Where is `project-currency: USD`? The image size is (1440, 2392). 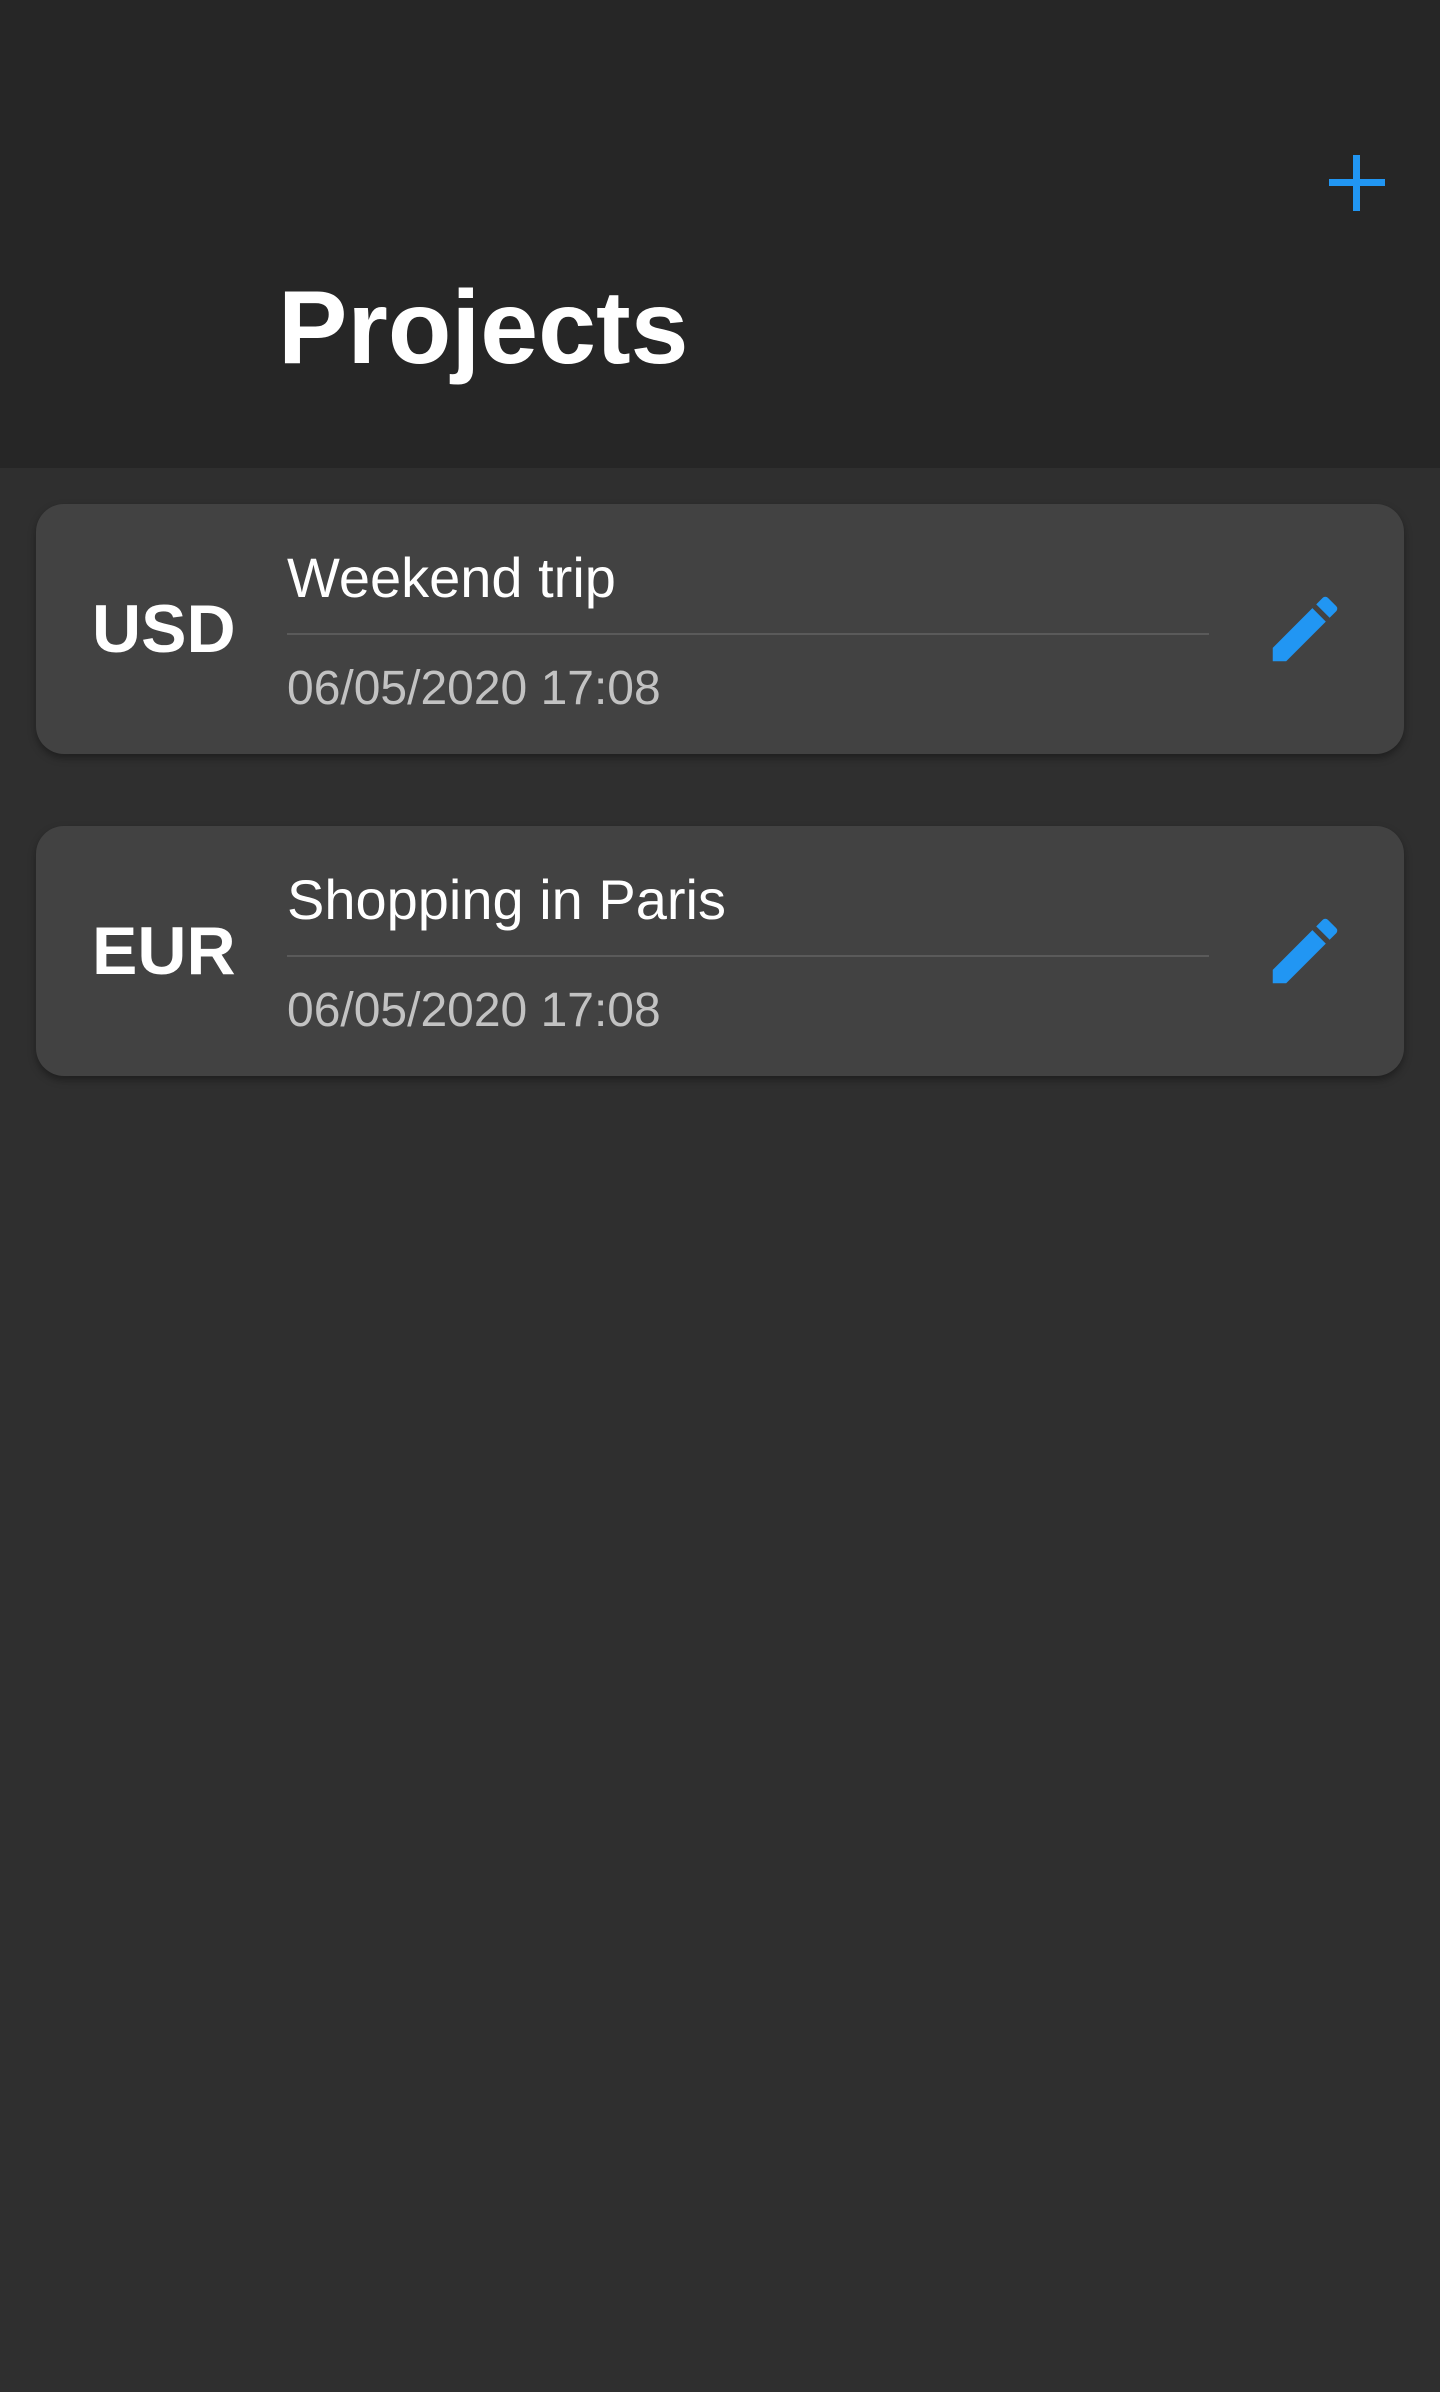
project-currency: USD is located at coordinates (164, 629).